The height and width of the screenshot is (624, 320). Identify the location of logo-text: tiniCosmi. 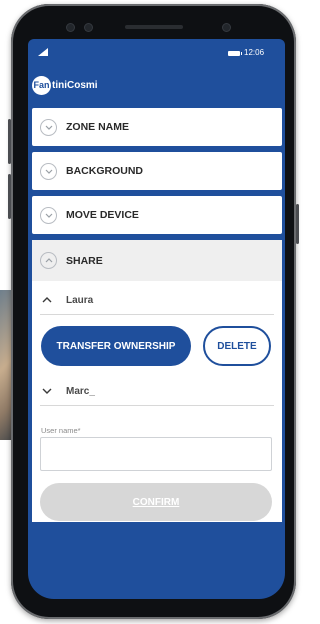
(75, 85).